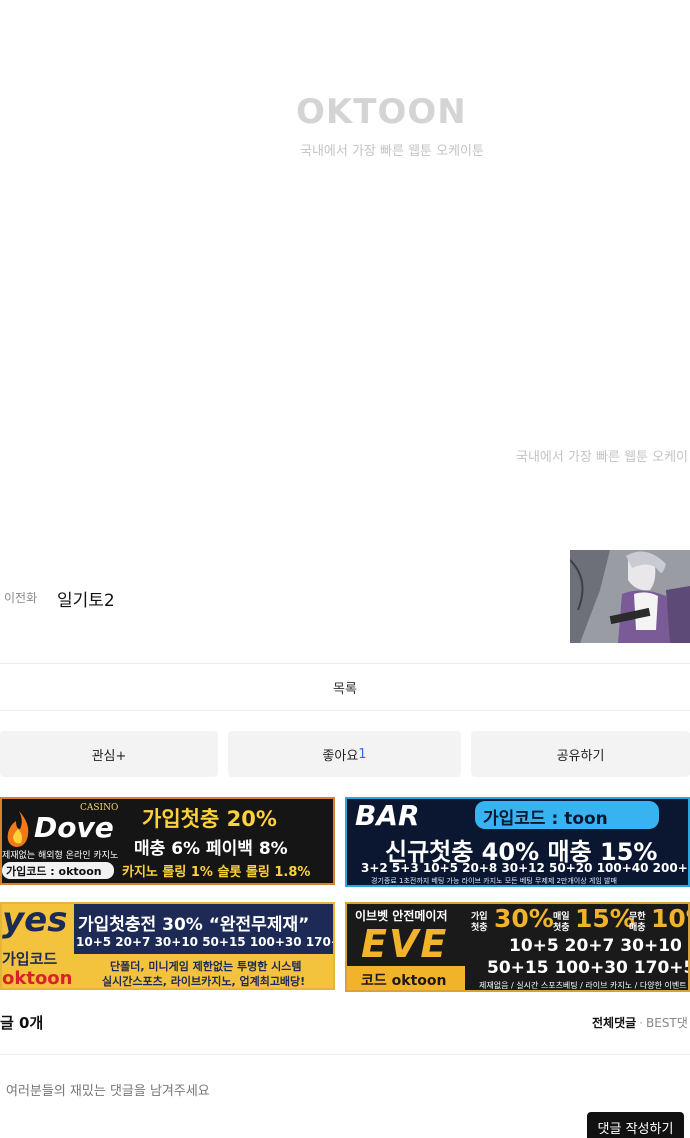  Describe the element at coordinates (209, 819) in the screenshot. I see `dove-line1: 가입첫충 20%` at that location.